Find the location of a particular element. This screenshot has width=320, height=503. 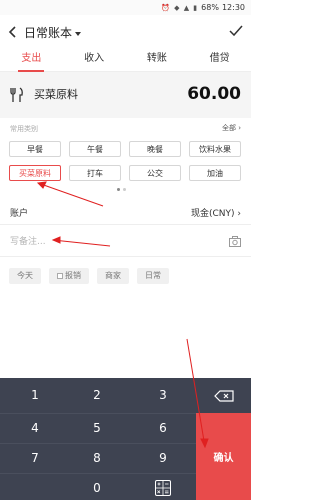

tag-label: 报销 is located at coordinates (73, 275).